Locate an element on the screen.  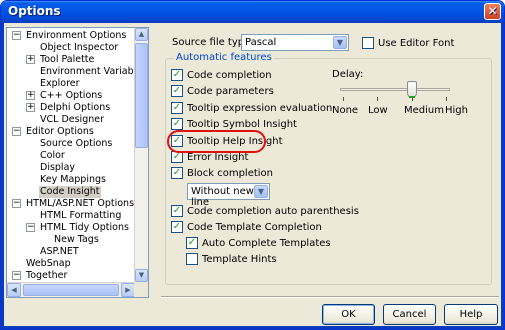
tree-item-label: VCL Designer is located at coordinates (72, 119).